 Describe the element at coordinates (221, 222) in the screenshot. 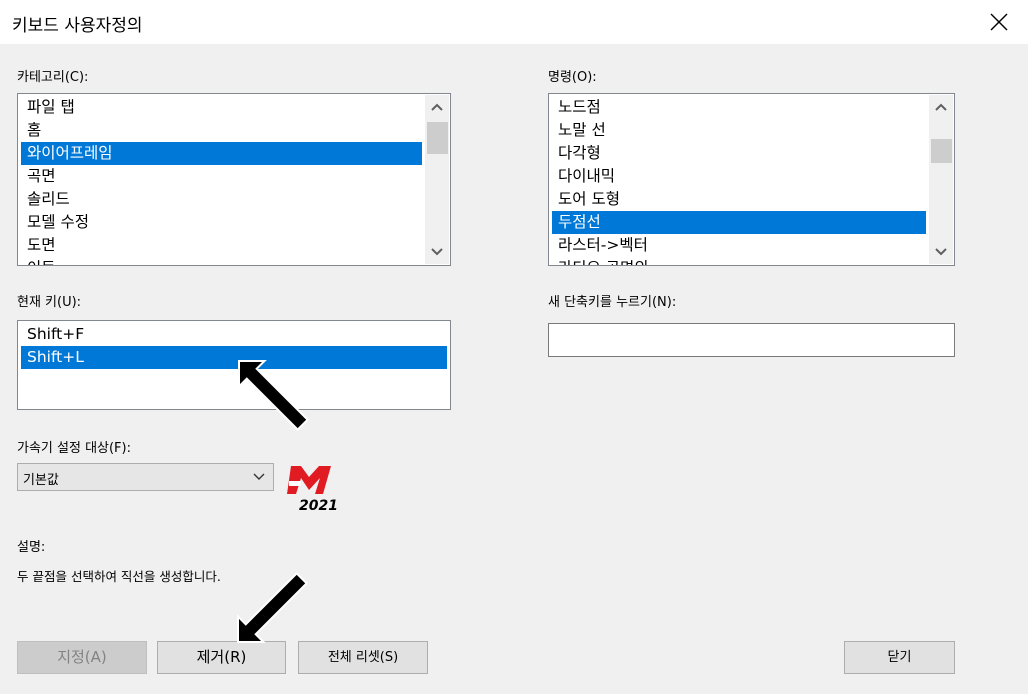

I see `category-list-item: 모델 수정` at that location.